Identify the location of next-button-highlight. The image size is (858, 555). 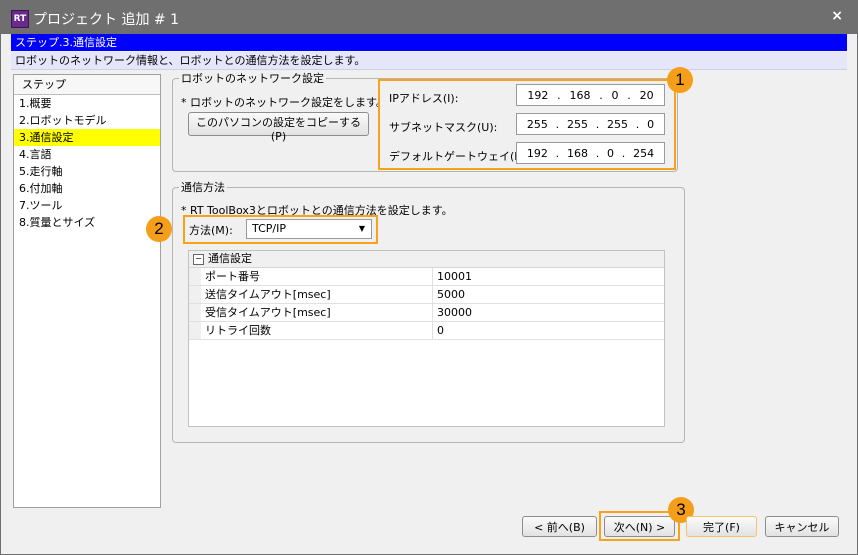
(639, 526).